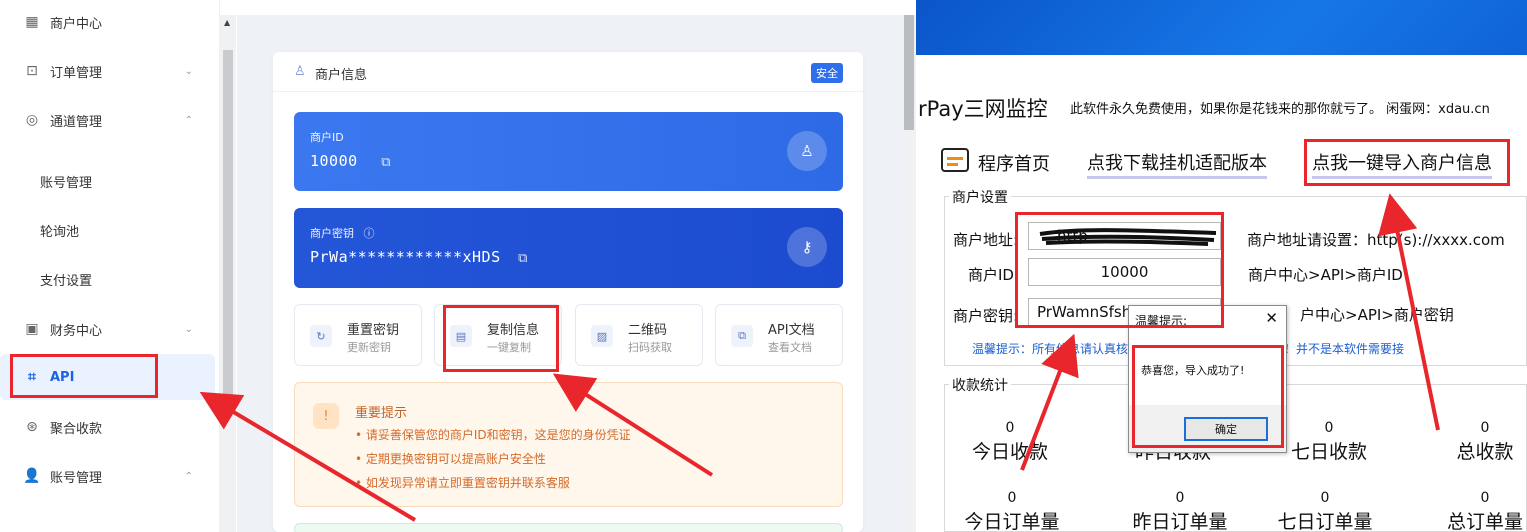 The height and width of the screenshot is (532, 1527). What do you see at coordinates (807, 247) in the screenshot?
I see `key-icon: ⚷` at bounding box center [807, 247].